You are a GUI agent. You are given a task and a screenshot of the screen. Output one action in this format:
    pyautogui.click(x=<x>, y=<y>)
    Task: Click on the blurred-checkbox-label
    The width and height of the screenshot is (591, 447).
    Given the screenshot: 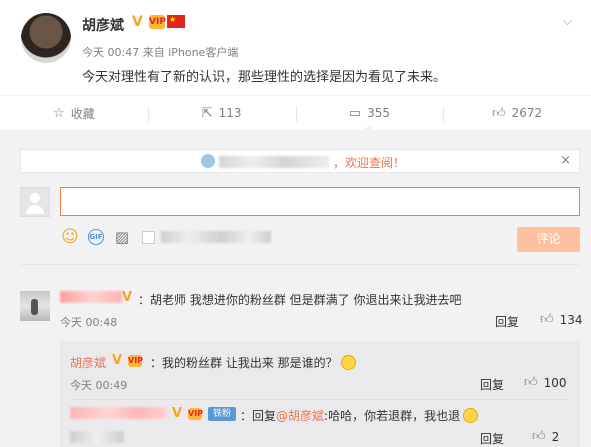 What is the action you would take?
    pyautogui.click(x=216, y=237)
    